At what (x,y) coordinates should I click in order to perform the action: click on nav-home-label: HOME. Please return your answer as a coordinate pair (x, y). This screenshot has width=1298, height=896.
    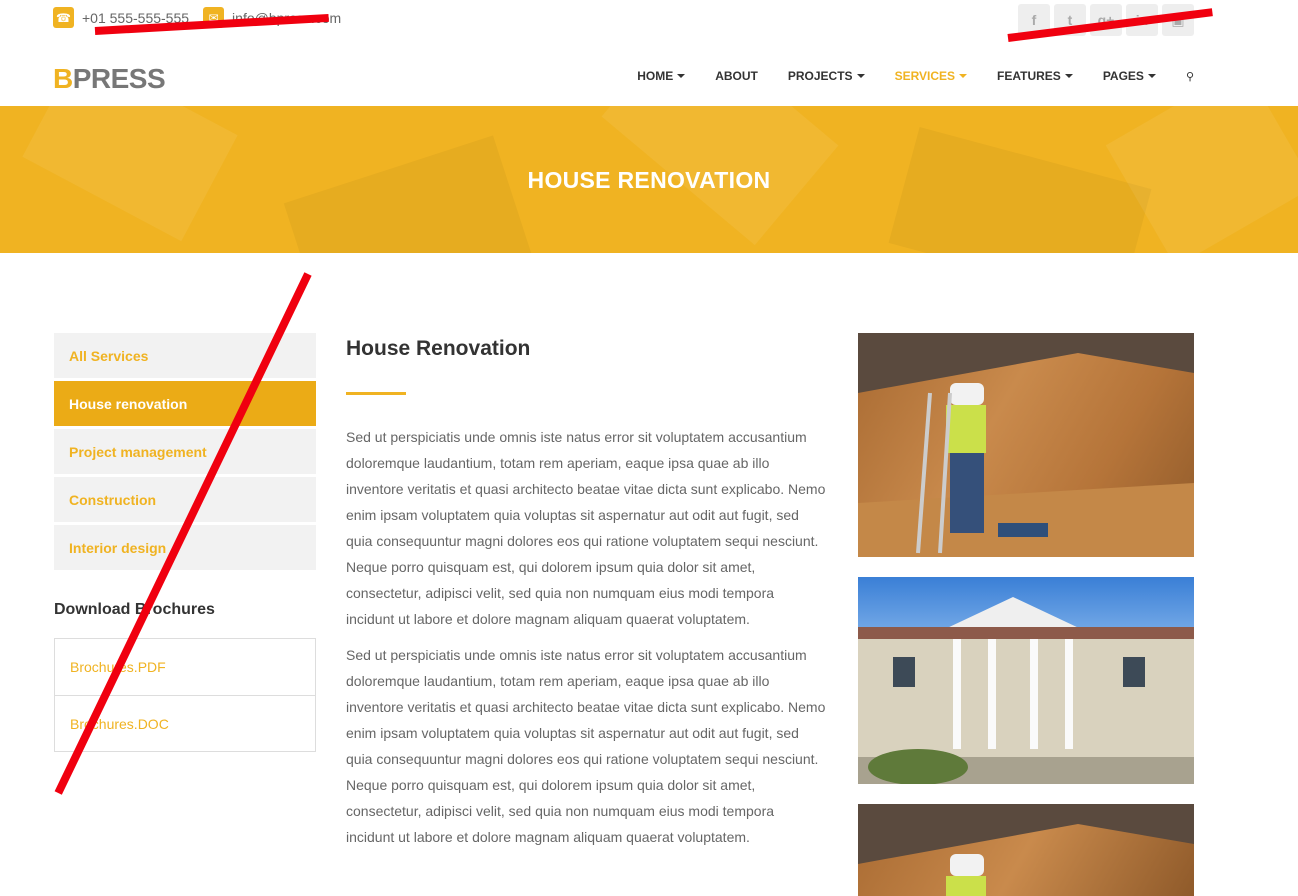
    Looking at the image, I should click on (655, 76).